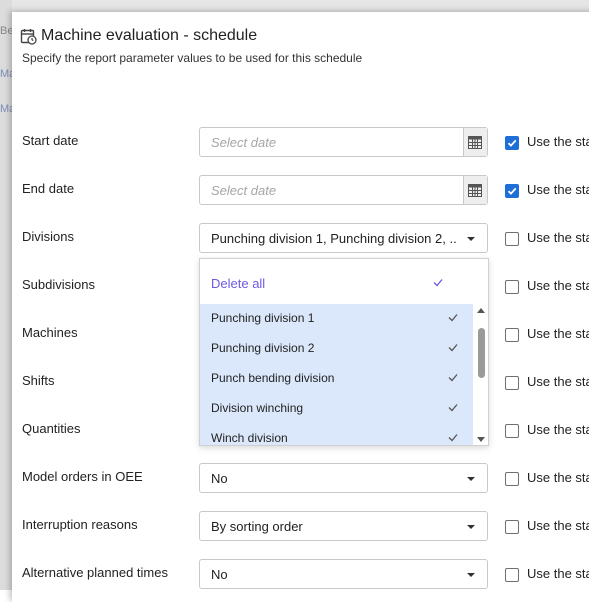 This screenshot has width=589, height=602. I want to click on subdivisions-standard-label: Use the sta, so click(558, 285).